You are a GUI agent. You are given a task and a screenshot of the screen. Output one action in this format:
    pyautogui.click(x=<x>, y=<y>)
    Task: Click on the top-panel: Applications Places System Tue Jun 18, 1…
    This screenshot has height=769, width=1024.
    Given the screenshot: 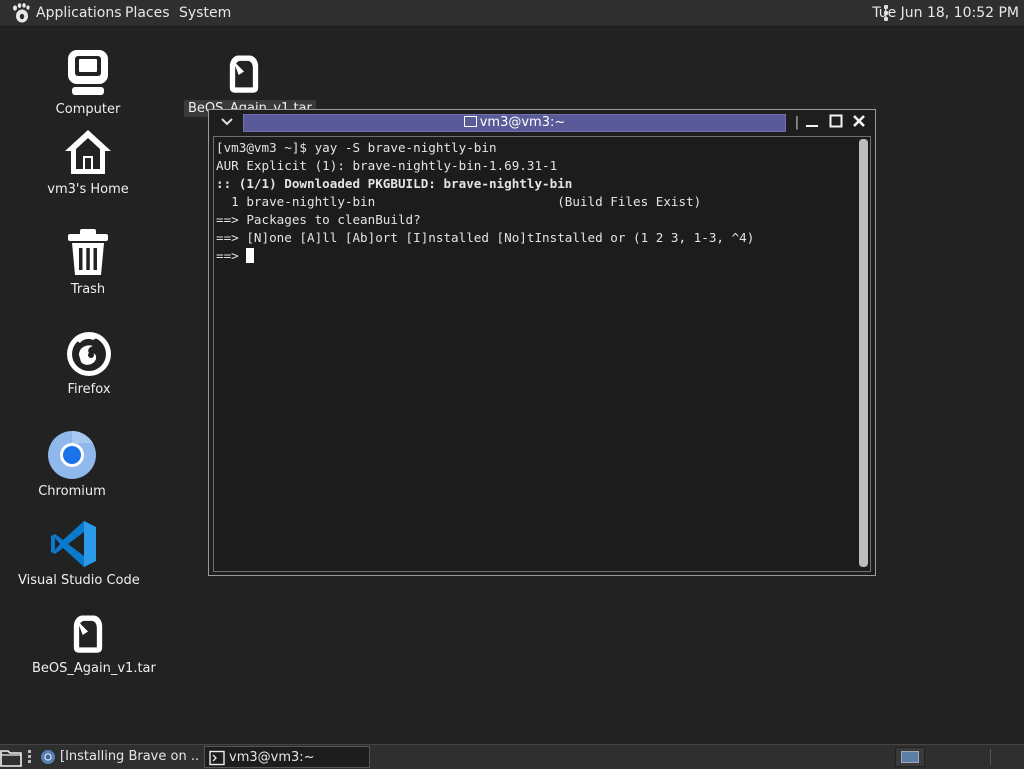 What is the action you would take?
    pyautogui.click(x=512, y=13)
    